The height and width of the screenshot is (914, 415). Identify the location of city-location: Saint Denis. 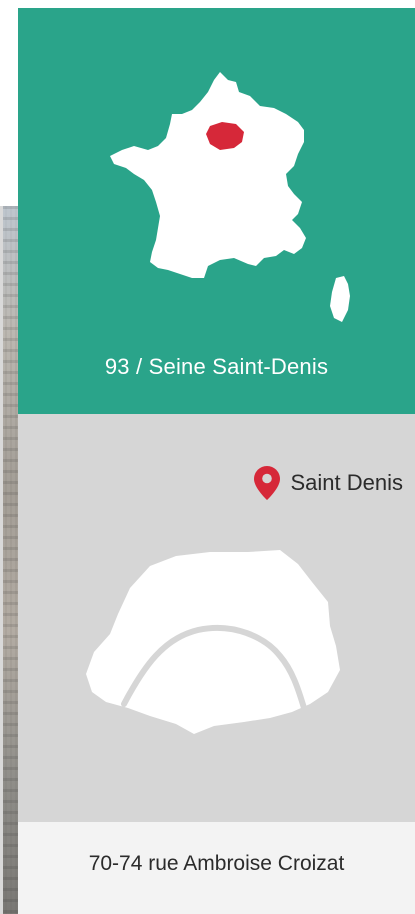
(328, 483).